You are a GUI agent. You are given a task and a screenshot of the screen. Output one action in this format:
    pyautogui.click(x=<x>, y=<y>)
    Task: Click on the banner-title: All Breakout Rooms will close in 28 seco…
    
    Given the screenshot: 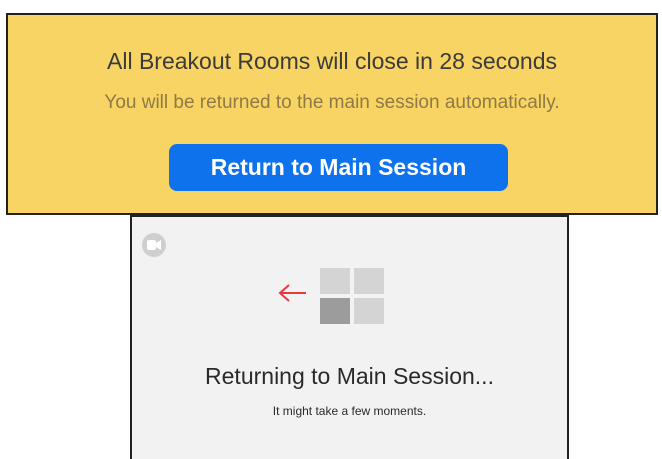 What is the action you would take?
    pyautogui.click(x=332, y=61)
    